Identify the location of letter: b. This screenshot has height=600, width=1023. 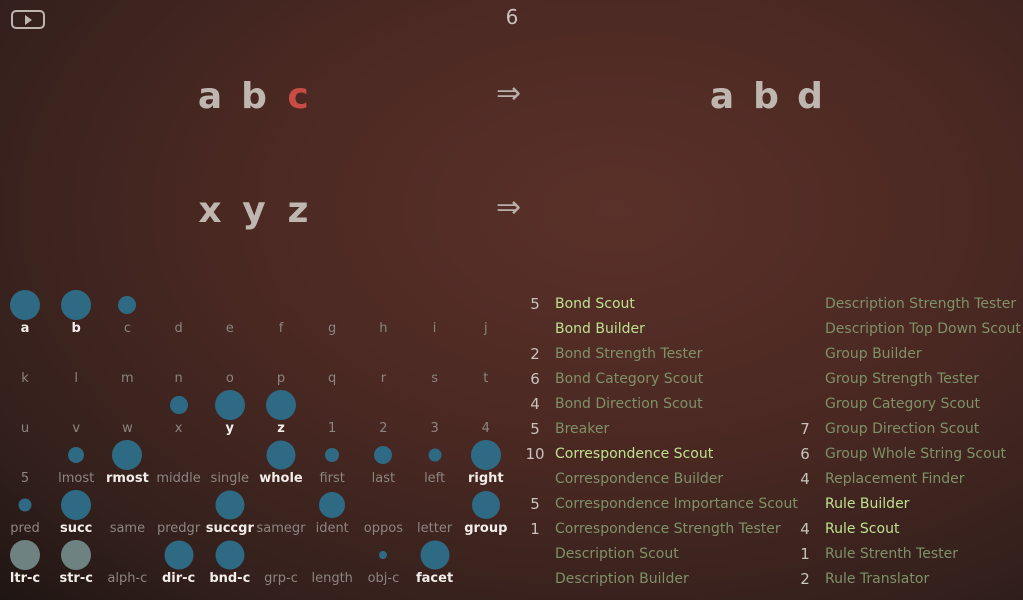
(766, 96).